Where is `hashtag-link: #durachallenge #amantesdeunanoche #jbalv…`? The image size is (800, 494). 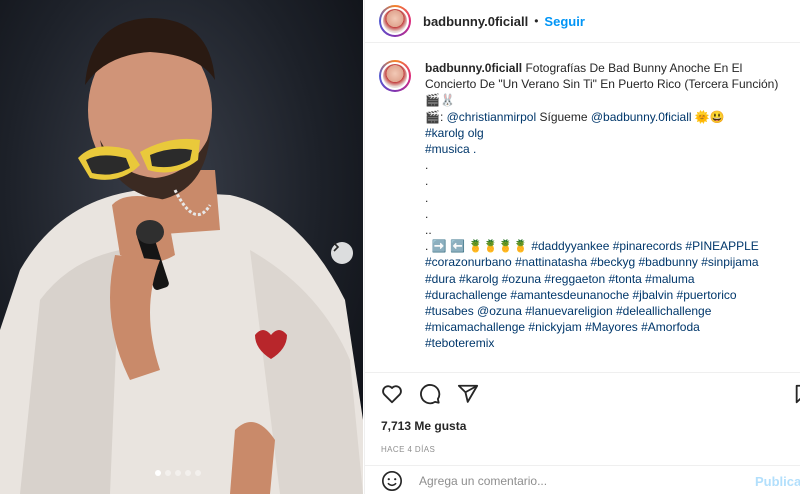 hashtag-link: #durachallenge #amantesdeunanoche #jbalv… is located at coordinates (605, 295).